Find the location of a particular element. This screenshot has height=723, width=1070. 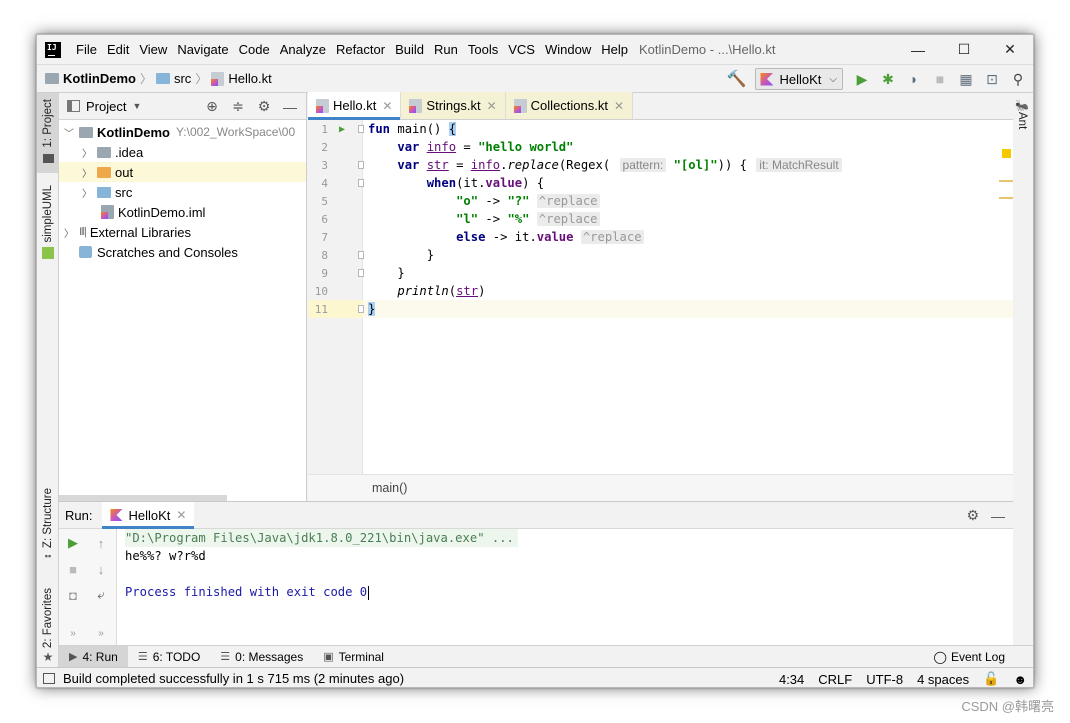

tree-item-external-libraries: 〉 Ill| External Libraries is located at coordinates (182, 232).